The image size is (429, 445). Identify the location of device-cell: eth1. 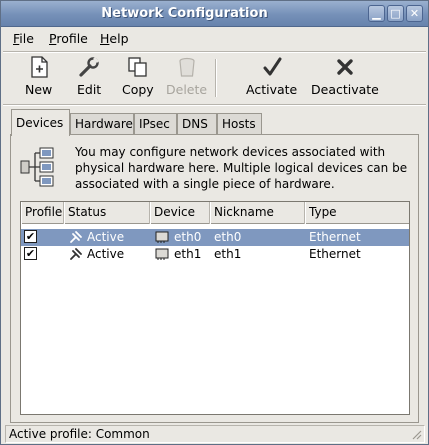
(188, 254).